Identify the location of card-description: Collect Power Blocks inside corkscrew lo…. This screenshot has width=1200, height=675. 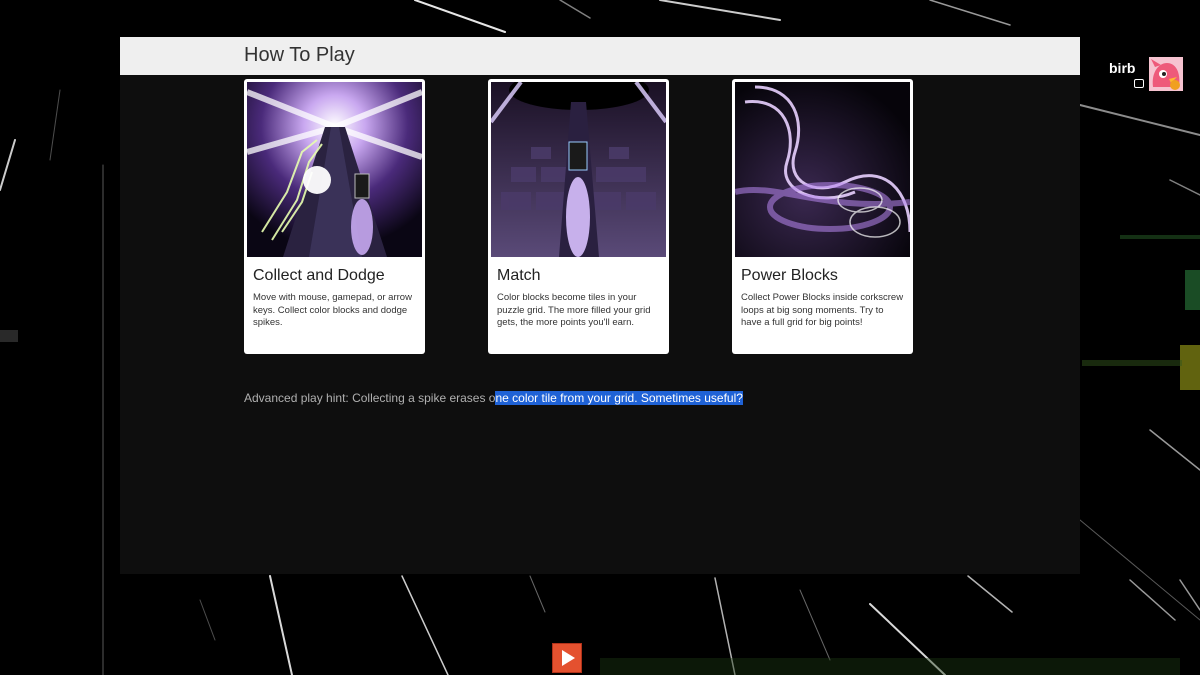
(822, 310).